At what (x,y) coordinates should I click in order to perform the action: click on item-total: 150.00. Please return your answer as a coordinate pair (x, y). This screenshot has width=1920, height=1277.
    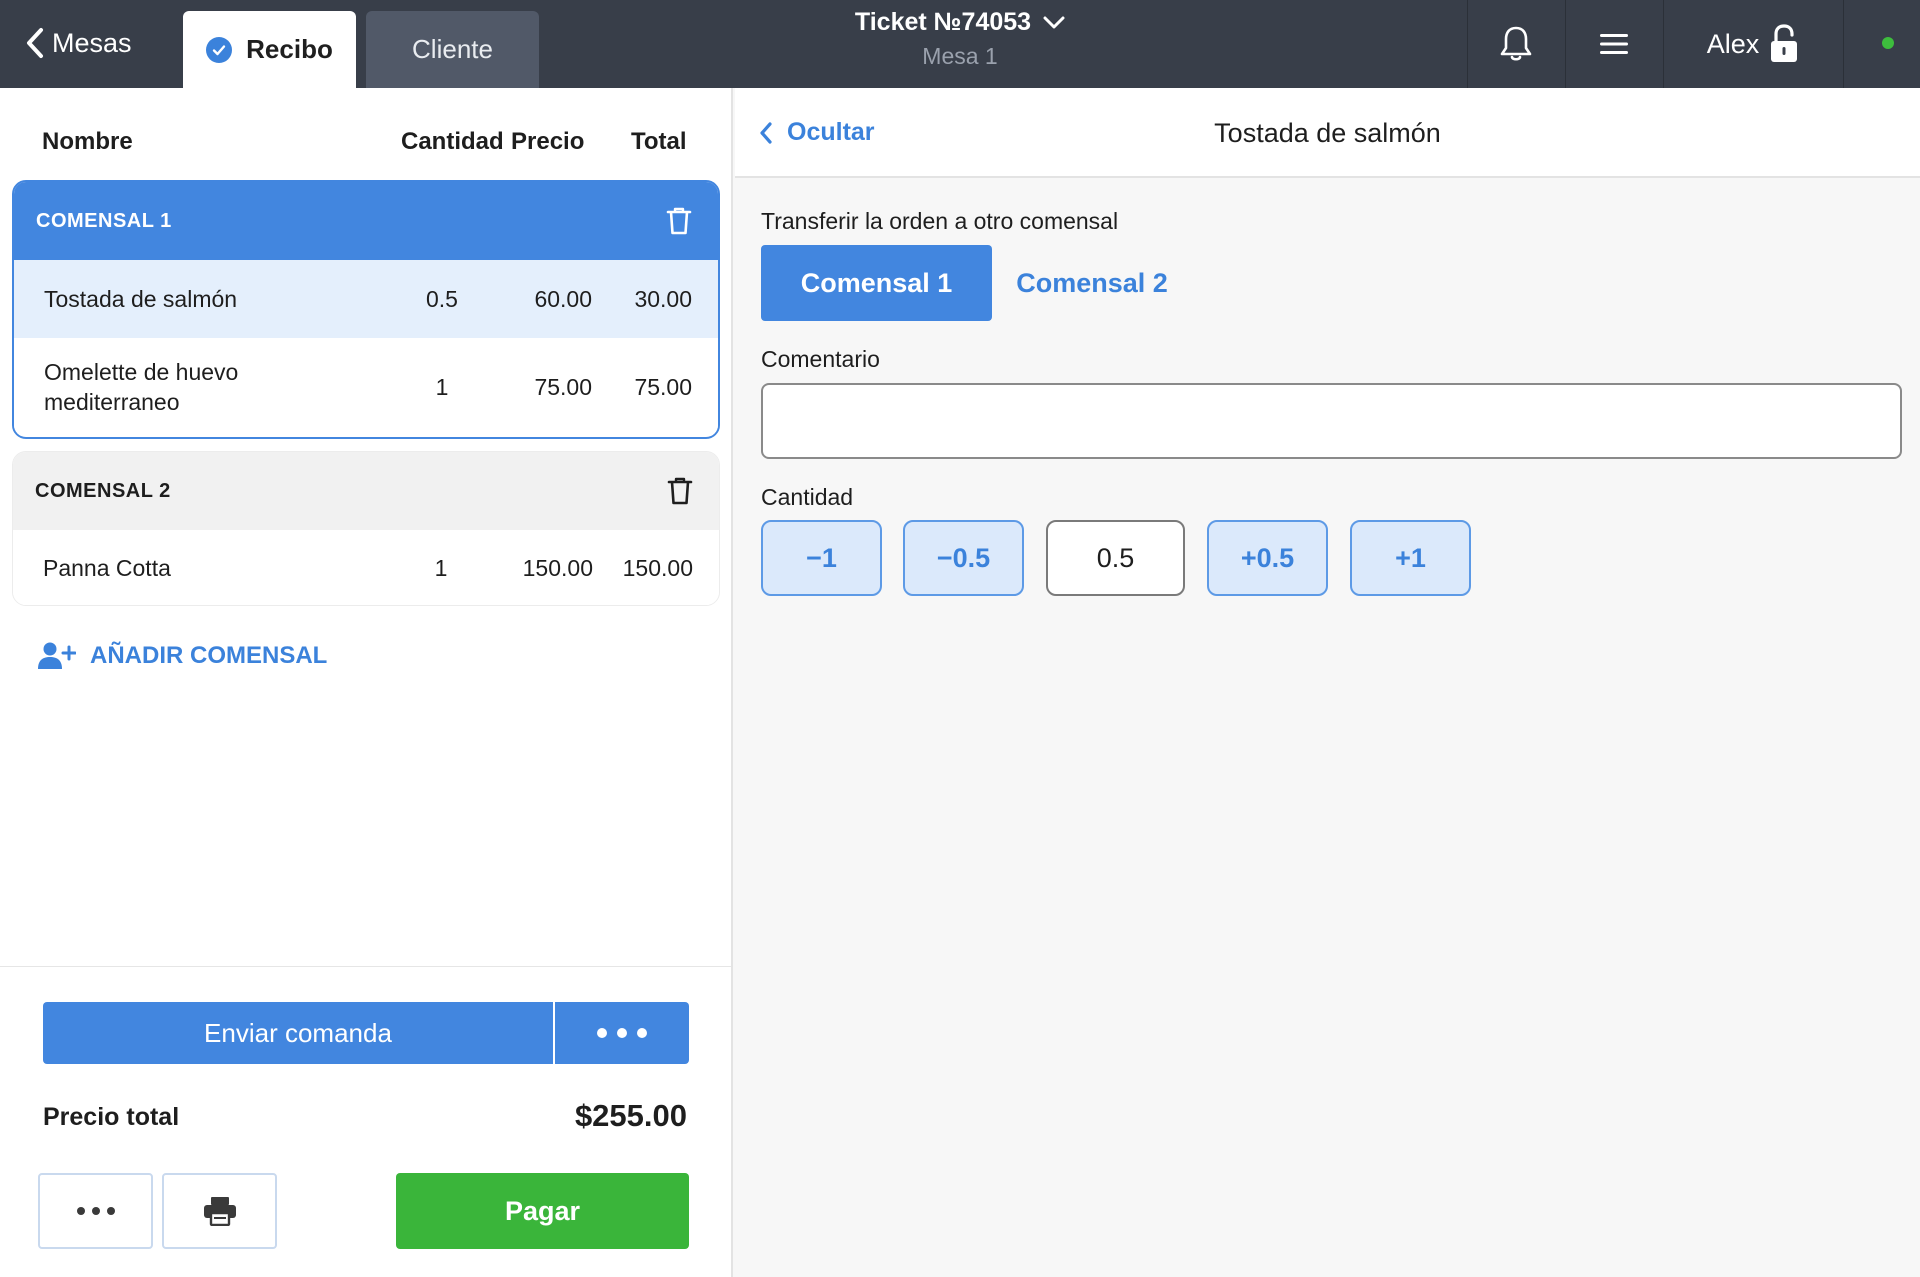
    Looking at the image, I should click on (657, 567).